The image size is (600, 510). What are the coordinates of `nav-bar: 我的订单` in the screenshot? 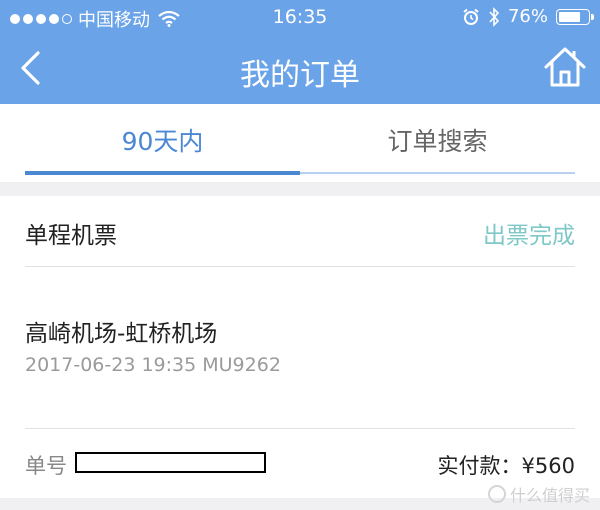 It's located at (300, 69).